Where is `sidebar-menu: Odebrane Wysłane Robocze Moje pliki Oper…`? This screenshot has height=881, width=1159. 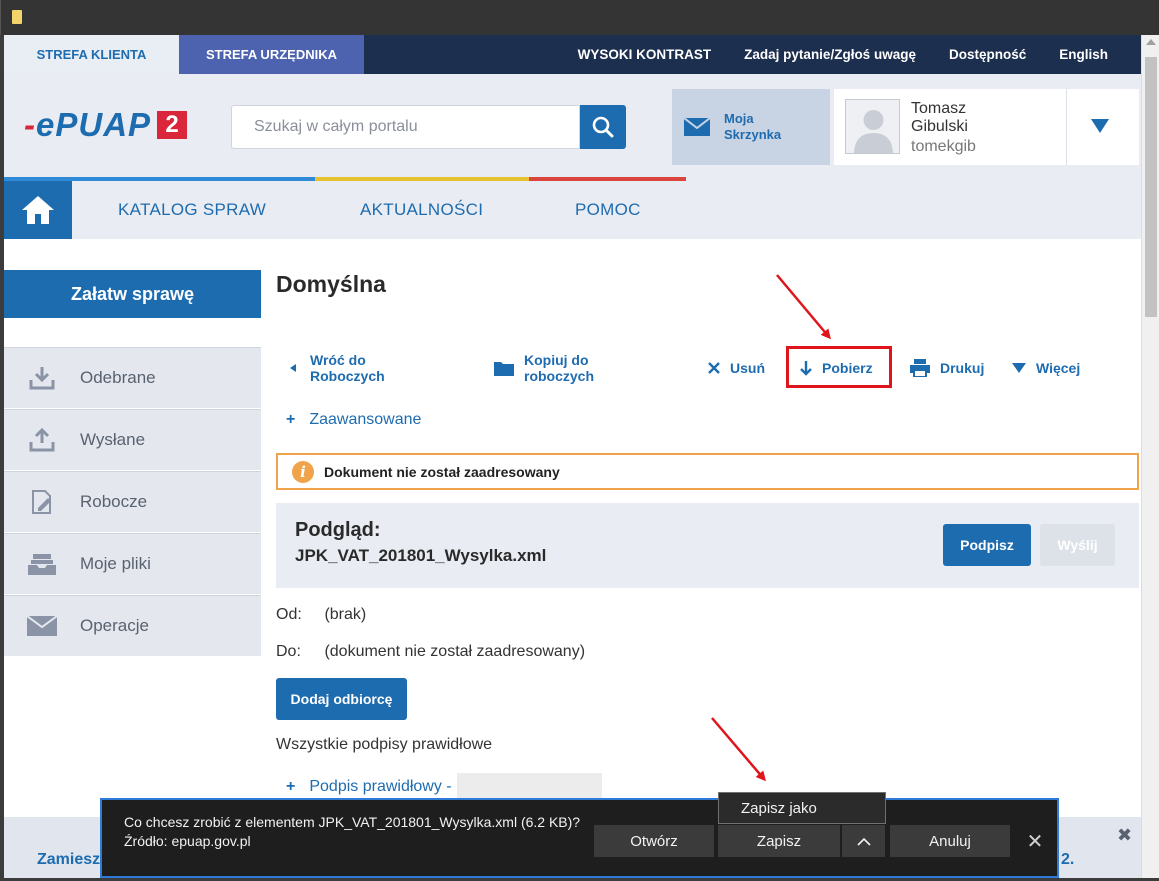 sidebar-menu: Odebrane Wysłane Robocze Moje pliki Oper… is located at coordinates (132, 502).